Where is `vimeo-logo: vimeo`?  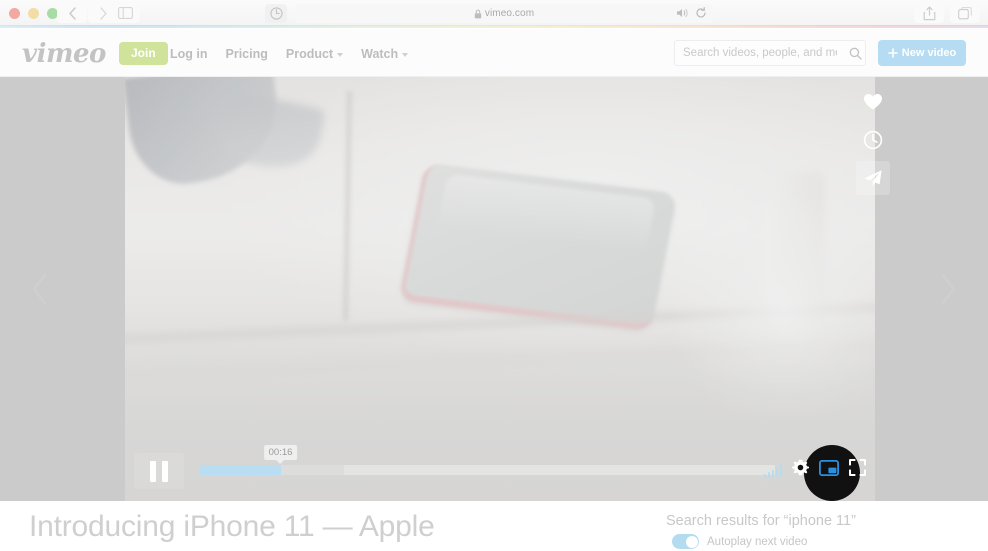 vimeo-logo: vimeo is located at coordinates (64, 54).